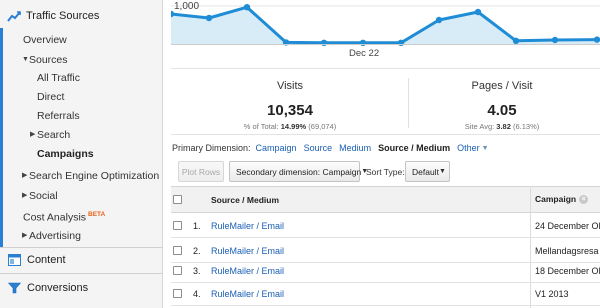 The image size is (600, 308). Describe the element at coordinates (567, 251) in the screenshot. I see `campaign-cell: Mellandagsresa` at that location.